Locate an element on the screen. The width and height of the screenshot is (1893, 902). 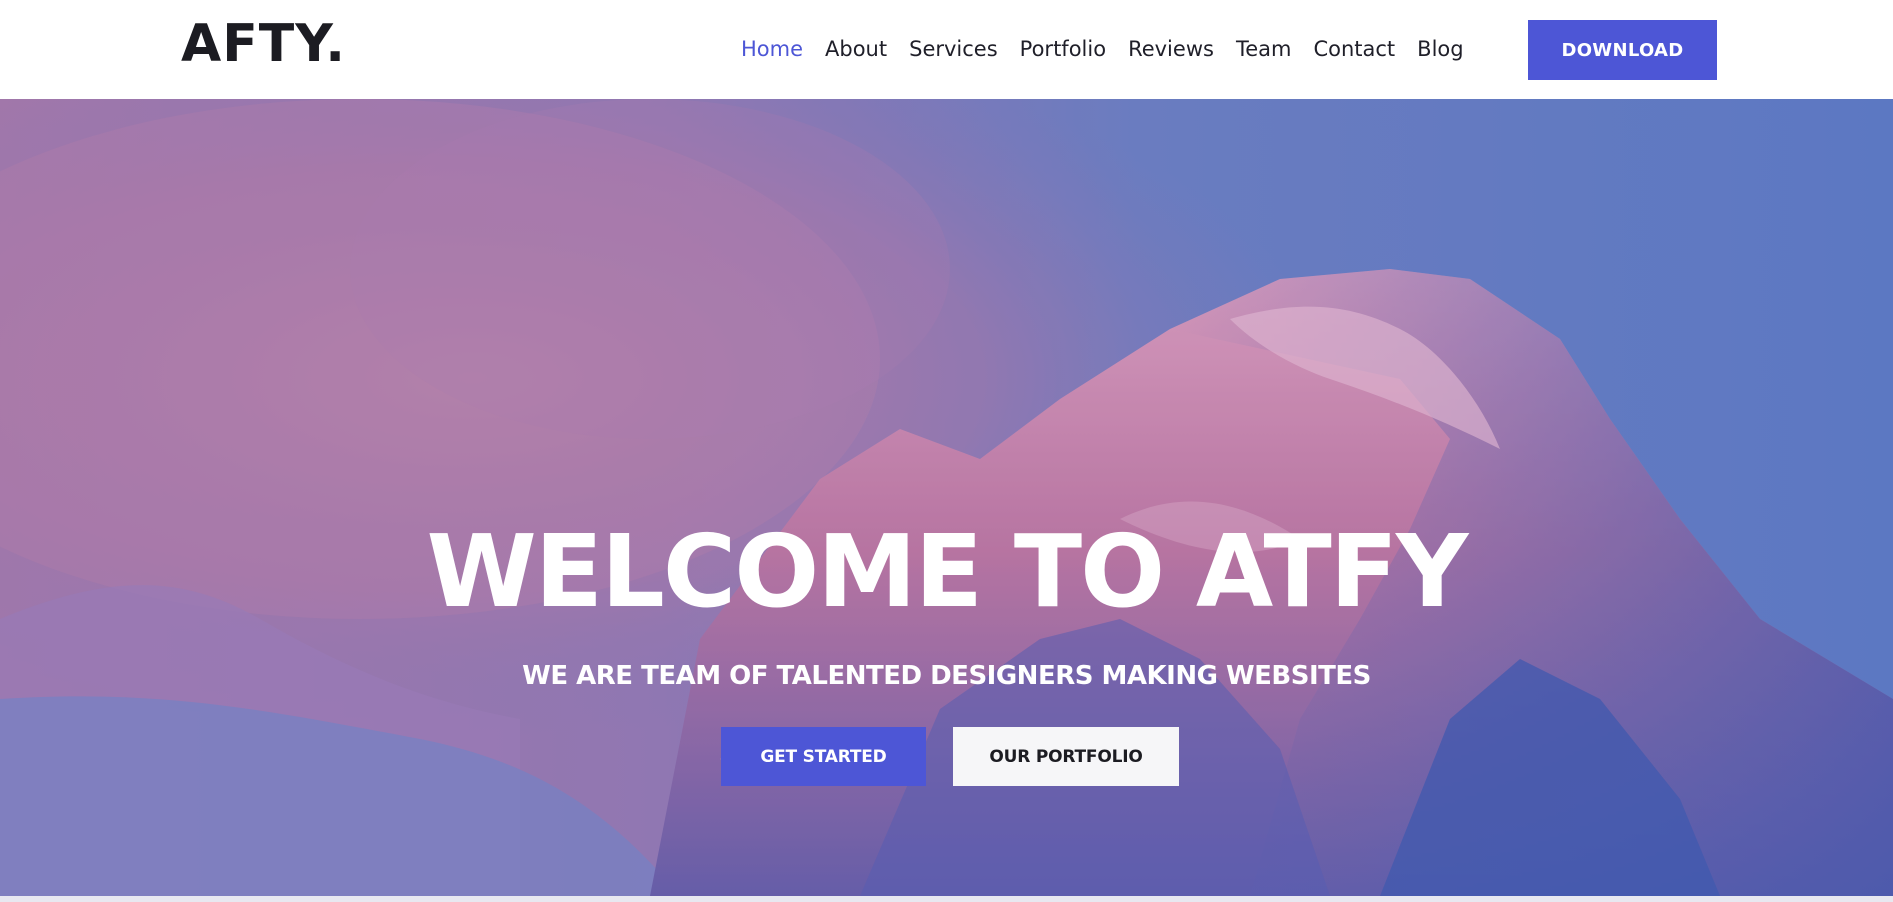
get-started-button: GET STARTED is located at coordinates (823, 756).